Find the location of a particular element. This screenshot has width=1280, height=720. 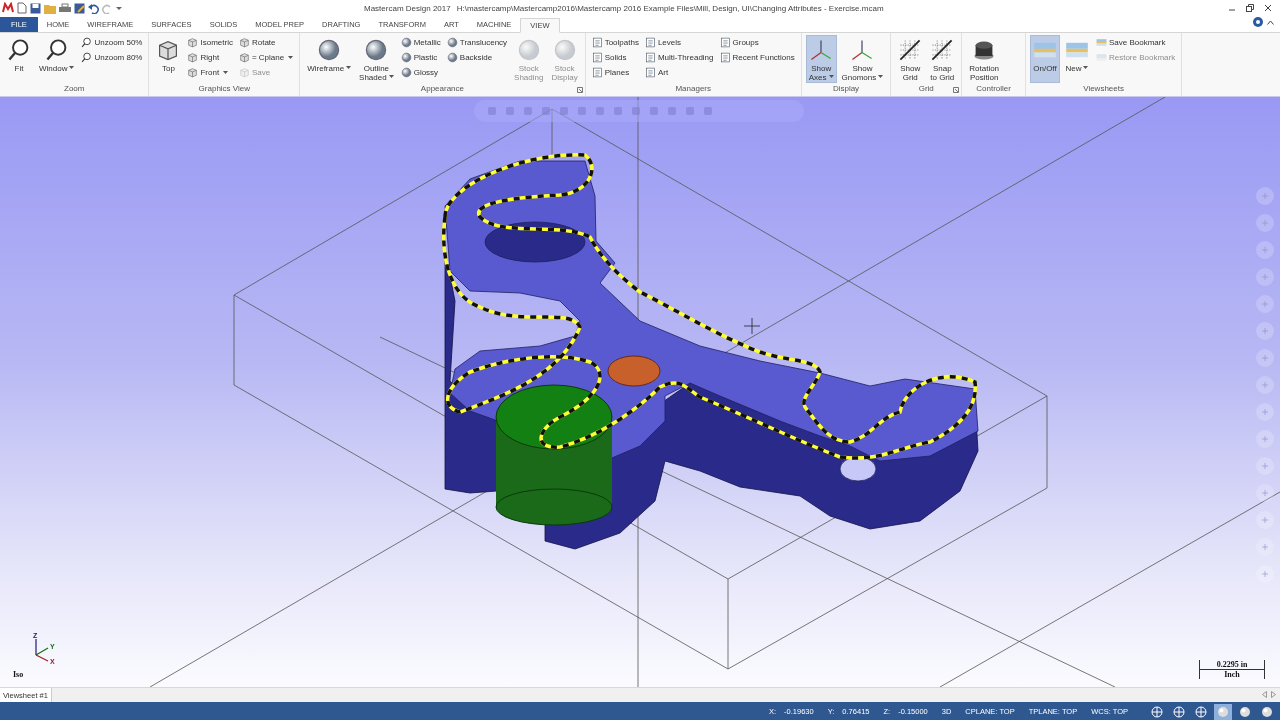

ribbon-button: Backside is located at coordinates (477, 57).